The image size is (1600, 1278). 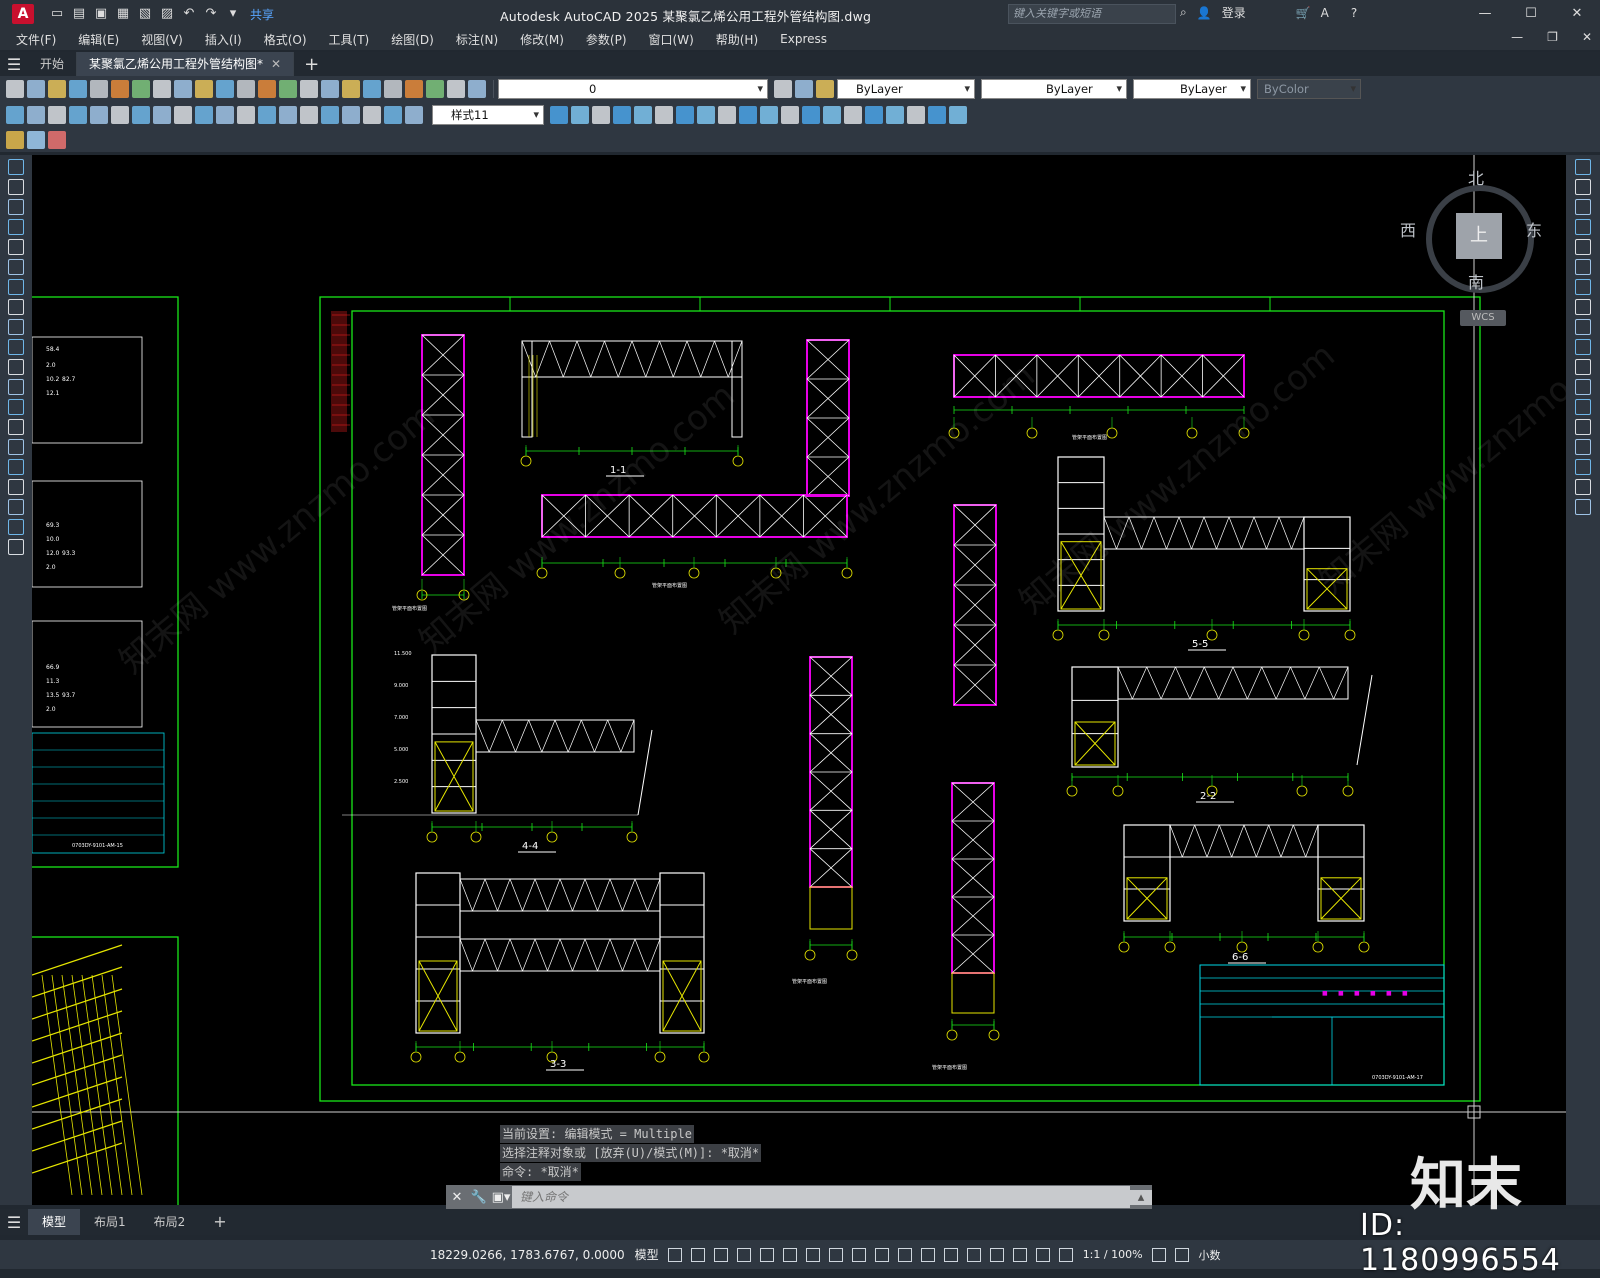 What do you see at coordinates (647, 1254) in the screenshot?
I see `model-space-button: 模型` at bounding box center [647, 1254].